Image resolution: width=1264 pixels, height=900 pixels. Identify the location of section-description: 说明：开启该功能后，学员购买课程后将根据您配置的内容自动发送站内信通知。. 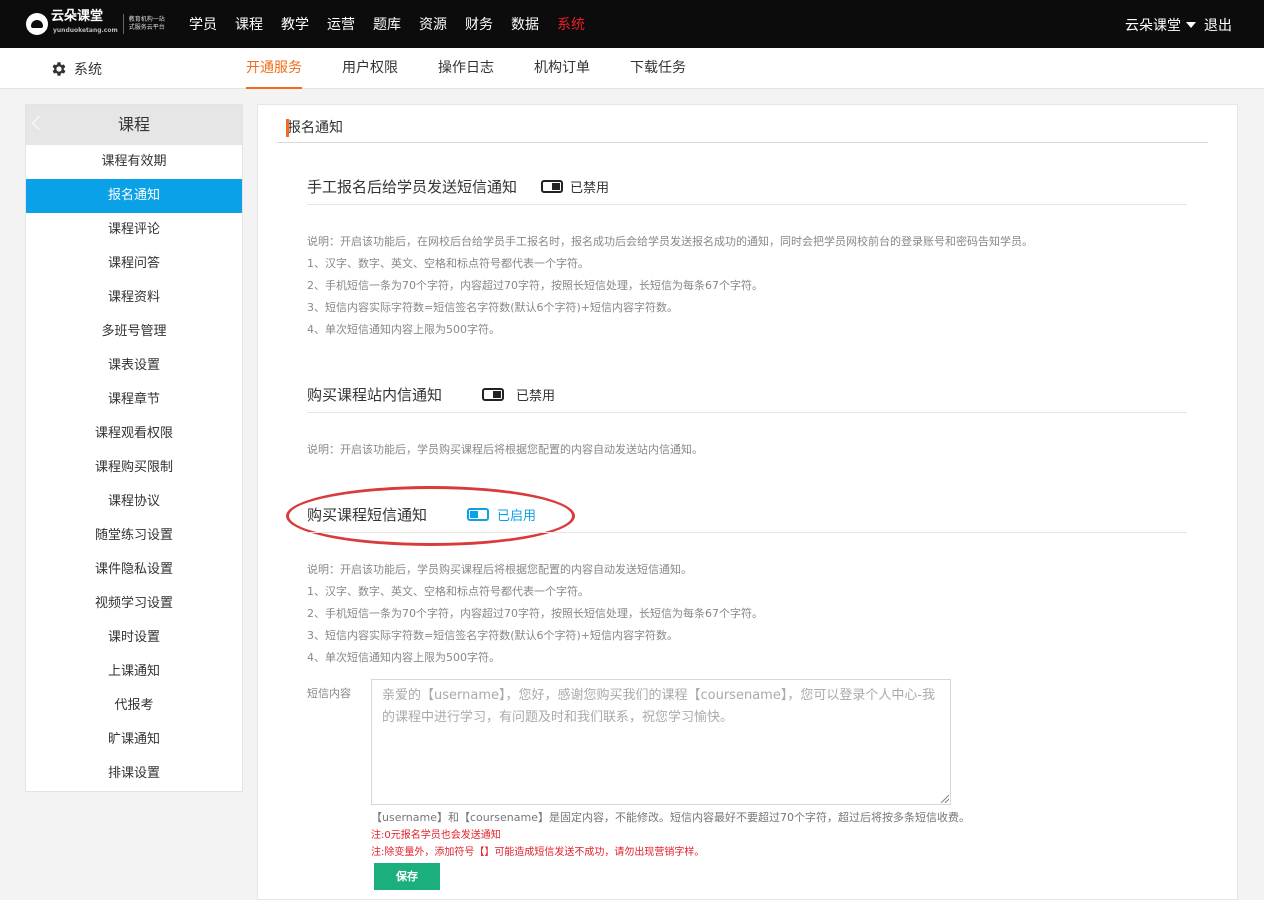
(505, 450).